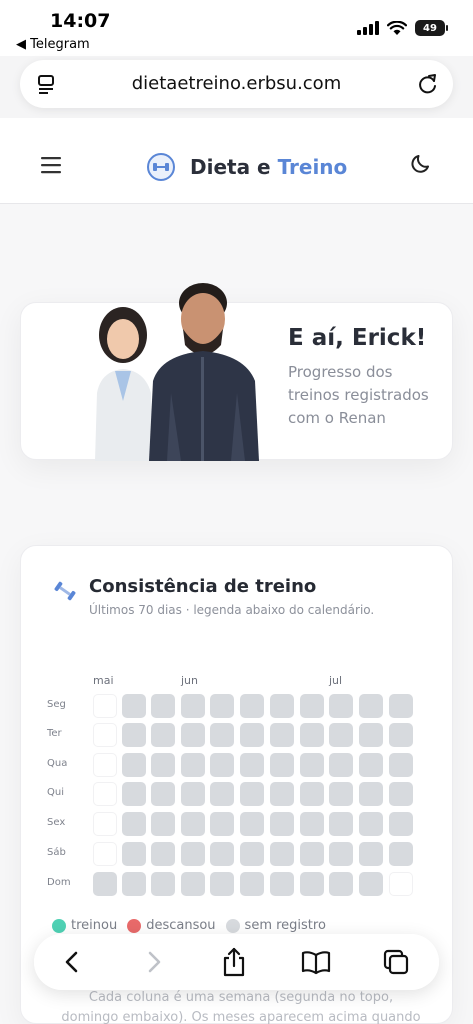  What do you see at coordinates (428, 84) in the screenshot?
I see `reload-icon` at bounding box center [428, 84].